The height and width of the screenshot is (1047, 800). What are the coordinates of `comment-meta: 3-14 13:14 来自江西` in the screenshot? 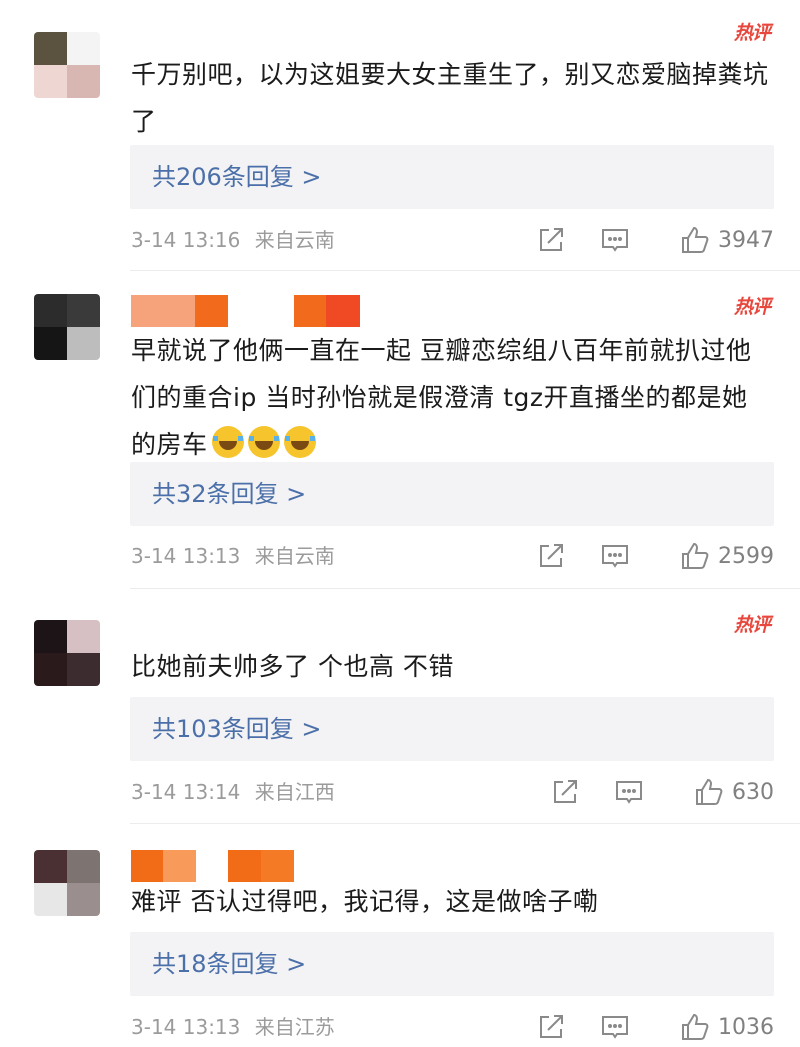 It's located at (233, 792).